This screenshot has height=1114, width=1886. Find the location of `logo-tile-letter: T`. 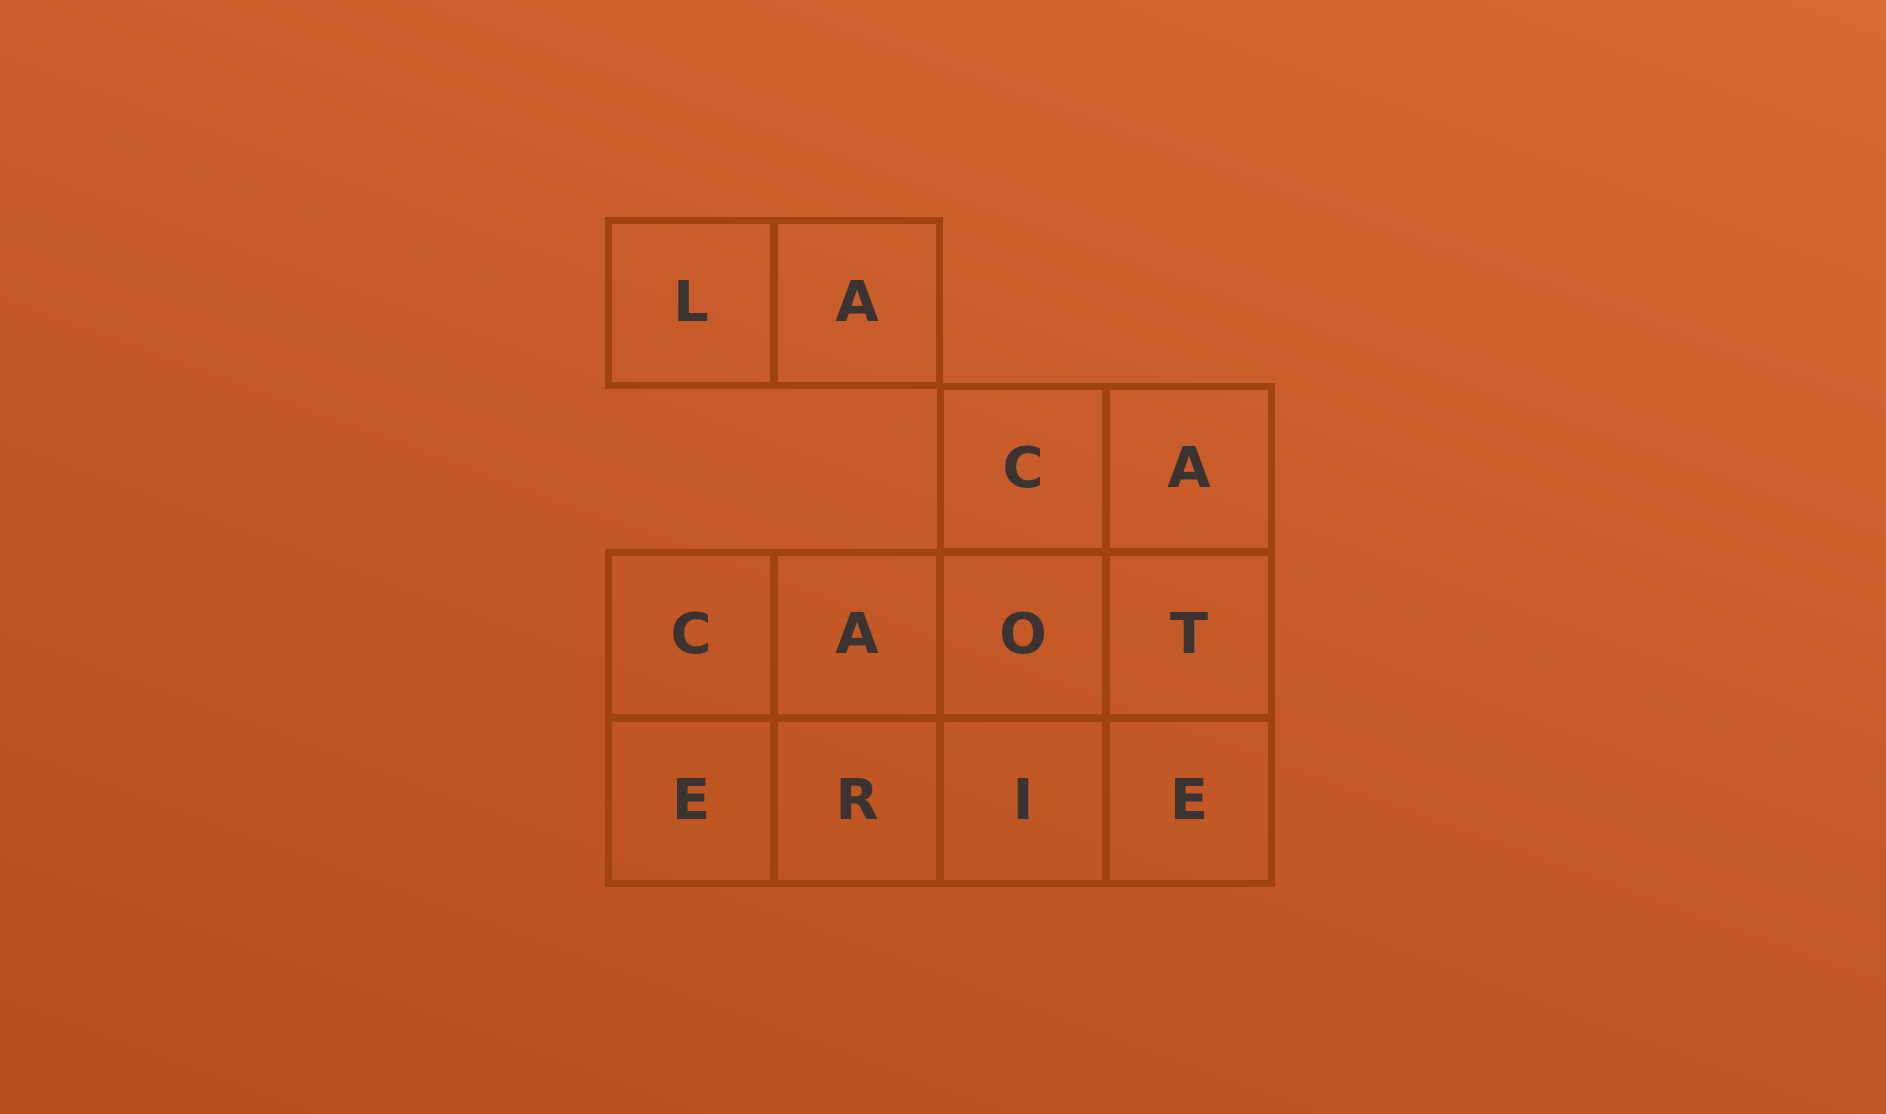

logo-tile-letter: T is located at coordinates (1189, 635).